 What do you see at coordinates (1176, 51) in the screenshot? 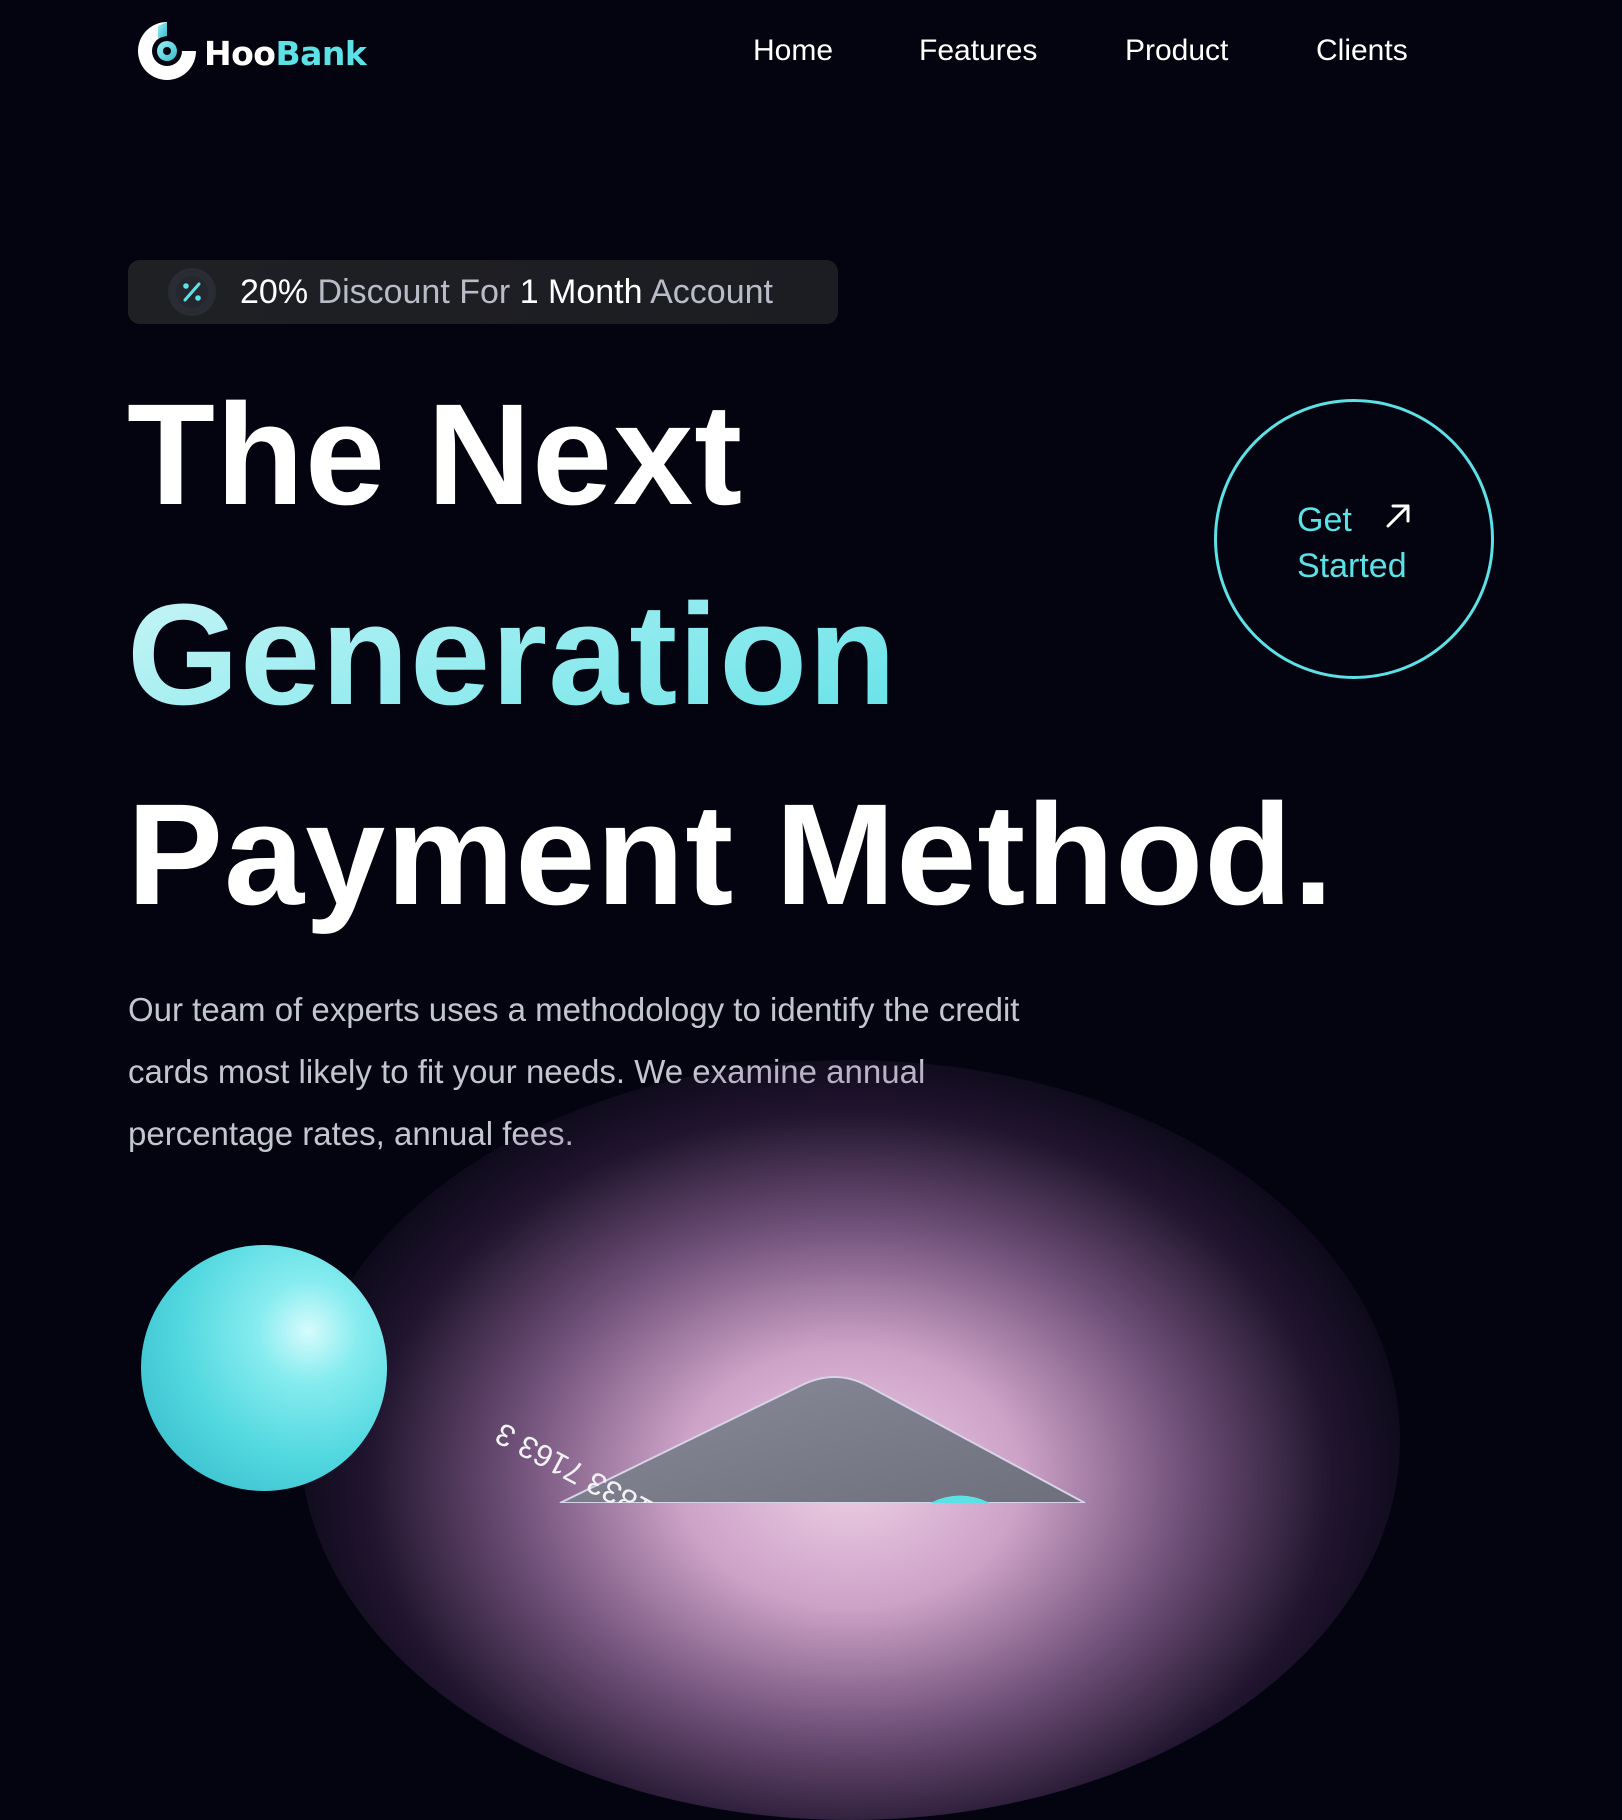
I see `nav-product: Product` at bounding box center [1176, 51].